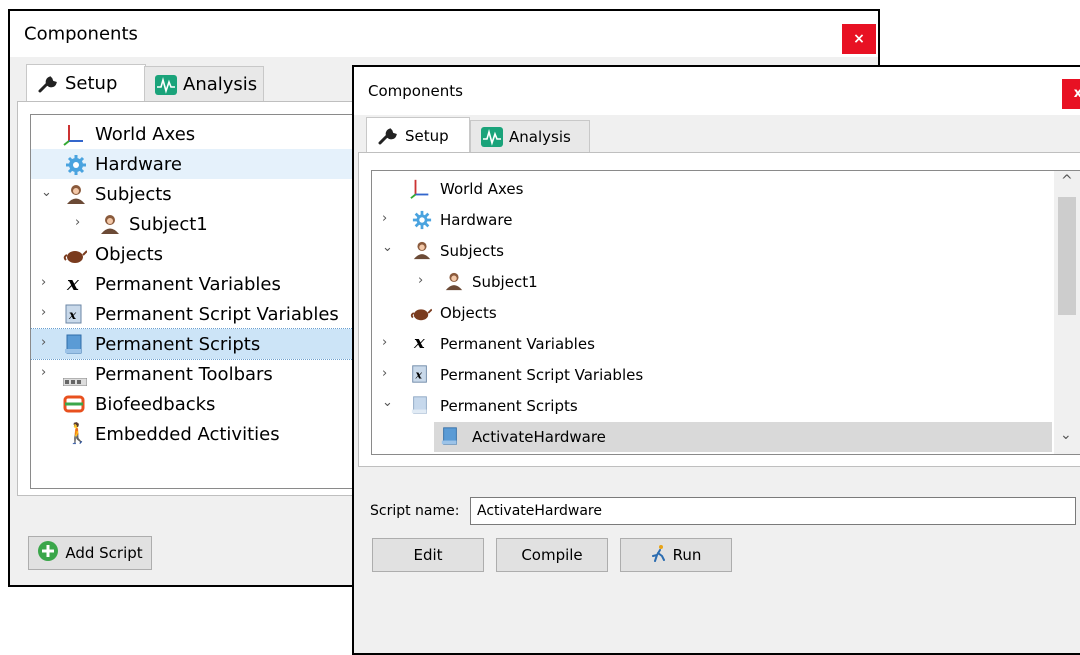 The height and width of the screenshot is (655, 1080). I want to click on tree-item-label: Biofeedbacks, so click(155, 404).